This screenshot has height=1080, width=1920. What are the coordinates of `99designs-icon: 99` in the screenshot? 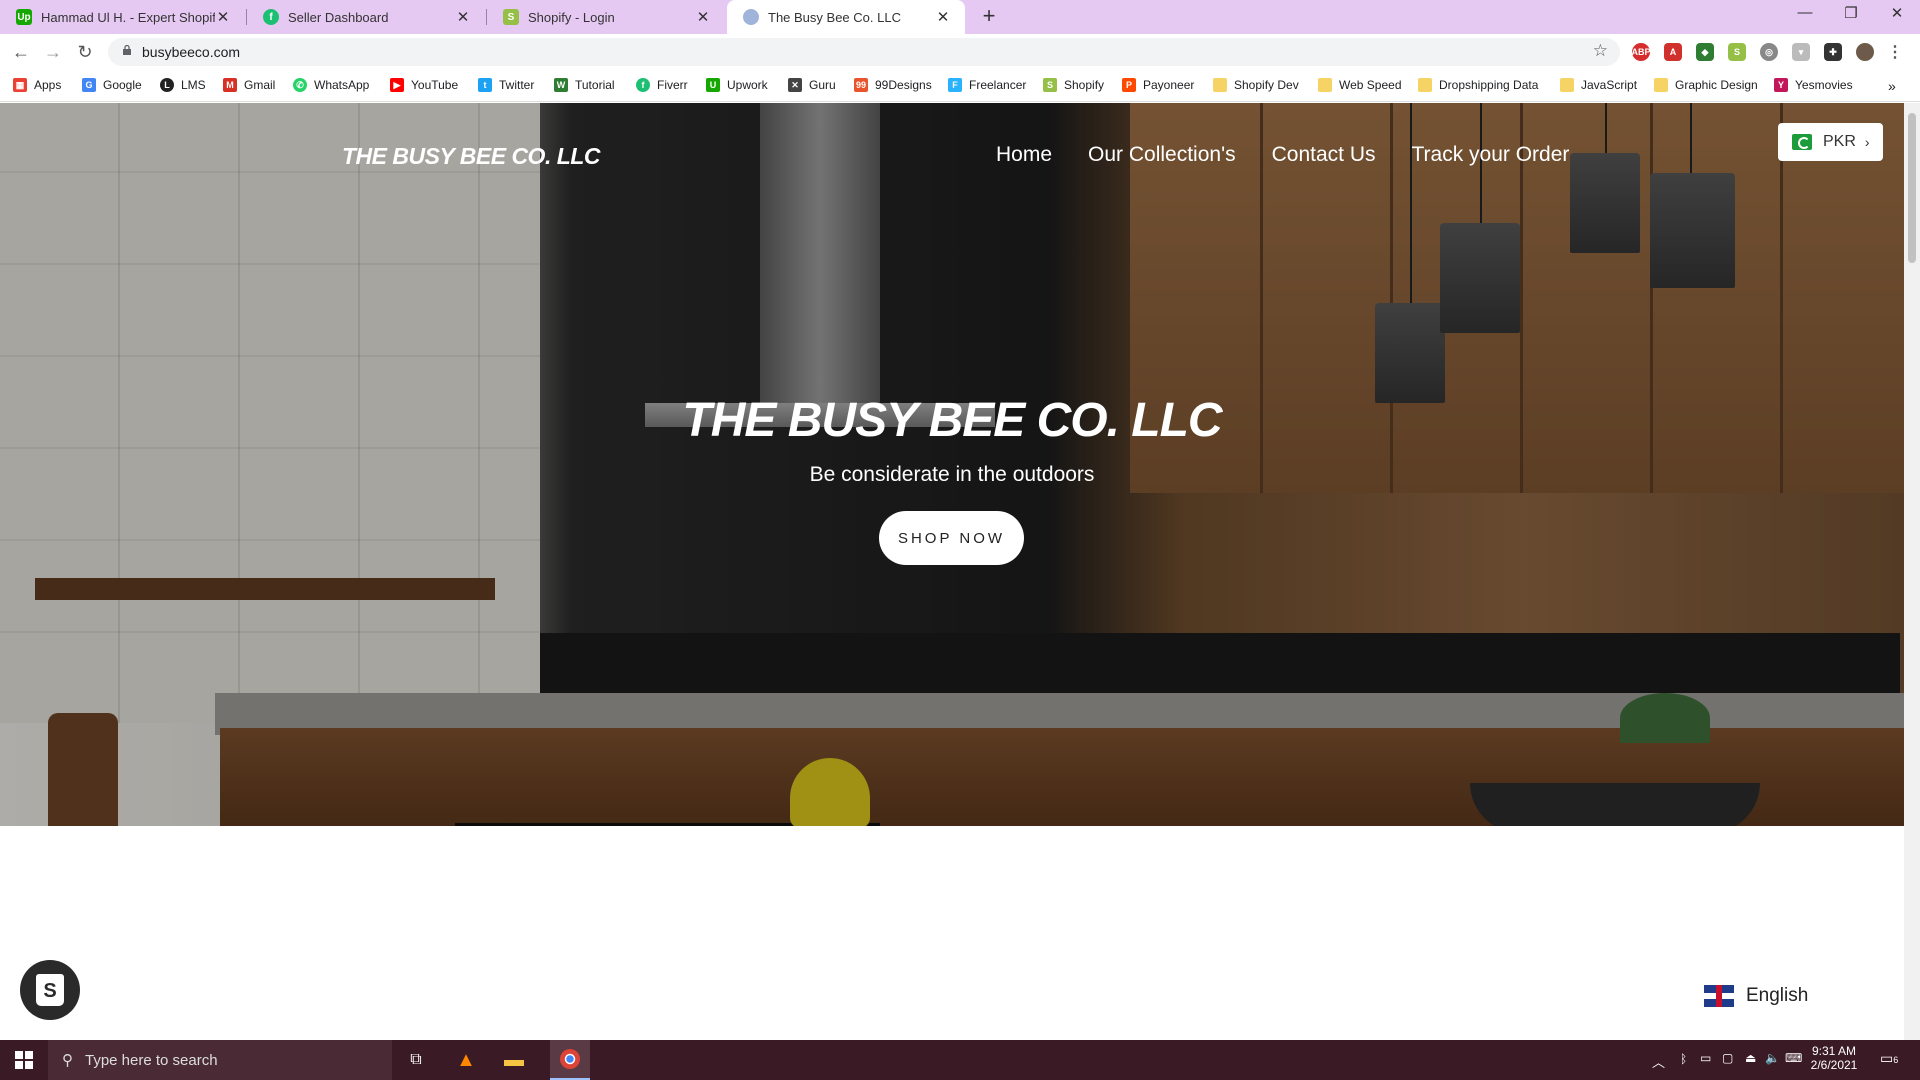 It's located at (861, 85).